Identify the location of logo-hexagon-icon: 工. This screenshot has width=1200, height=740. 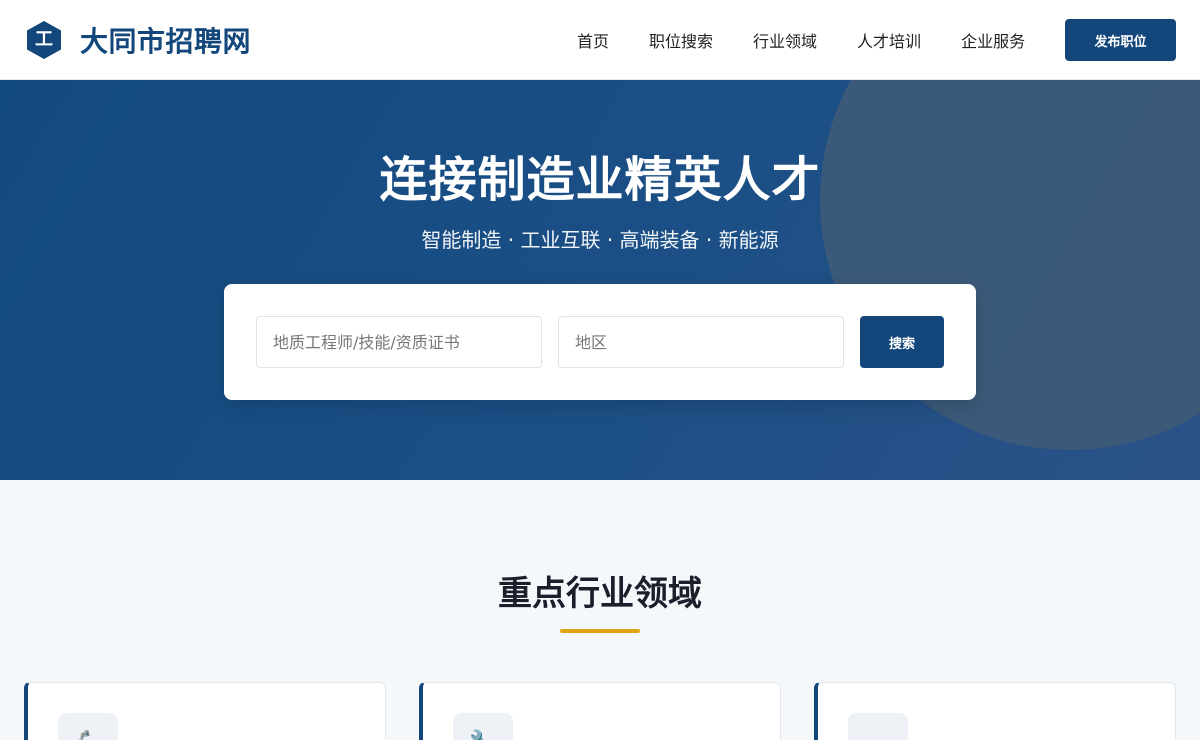
(44, 40).